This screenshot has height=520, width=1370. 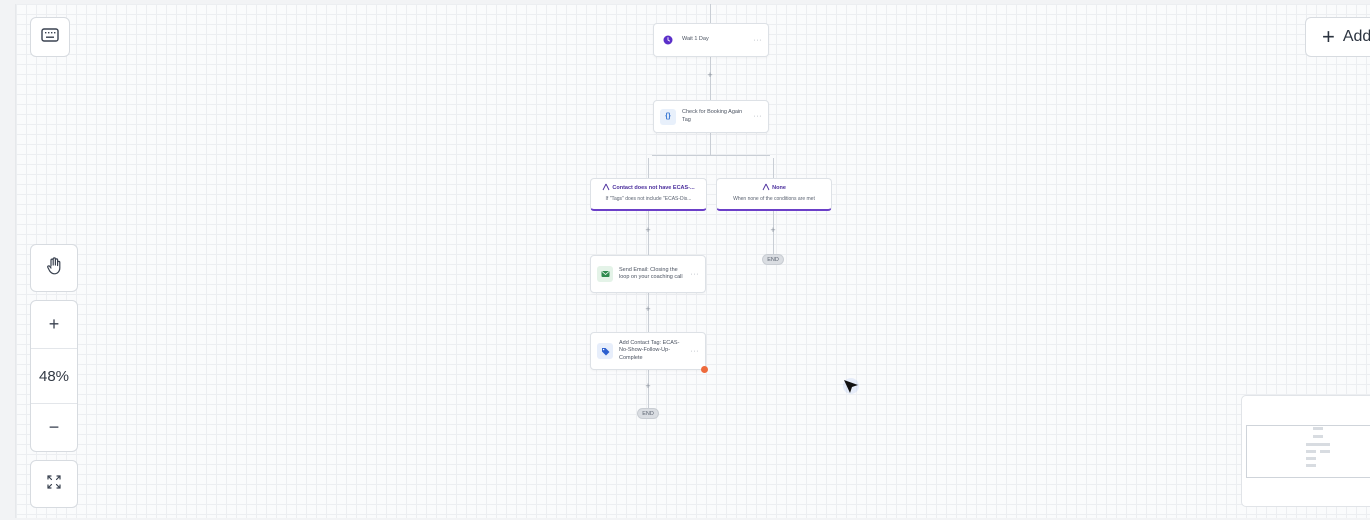 I want to click on expand-icon, so click(x=54, y=484).